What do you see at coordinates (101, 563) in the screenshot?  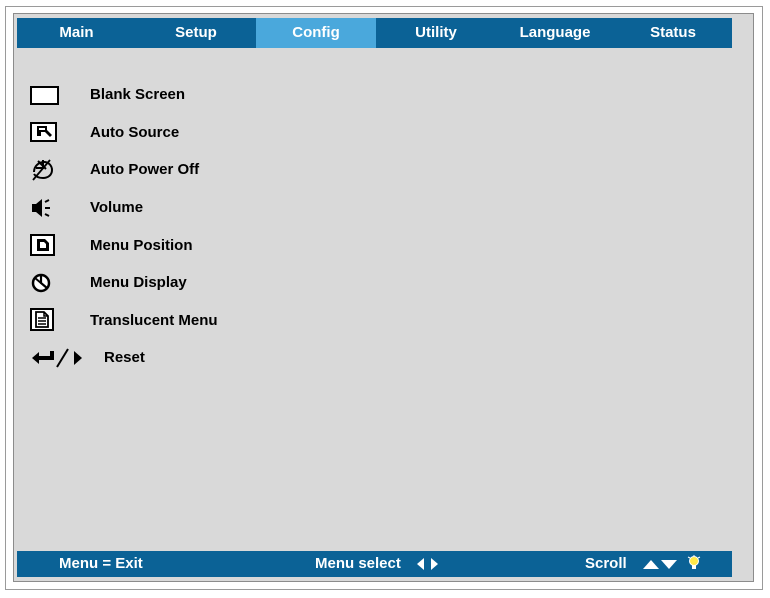 I see `menu-exit-hint: Menu = Exit` at bounding box center [101, 563].